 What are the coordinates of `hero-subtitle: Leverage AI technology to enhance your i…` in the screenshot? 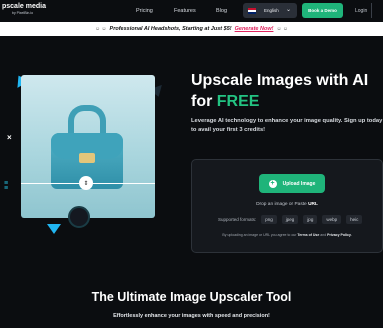 It's located at (287, 125).